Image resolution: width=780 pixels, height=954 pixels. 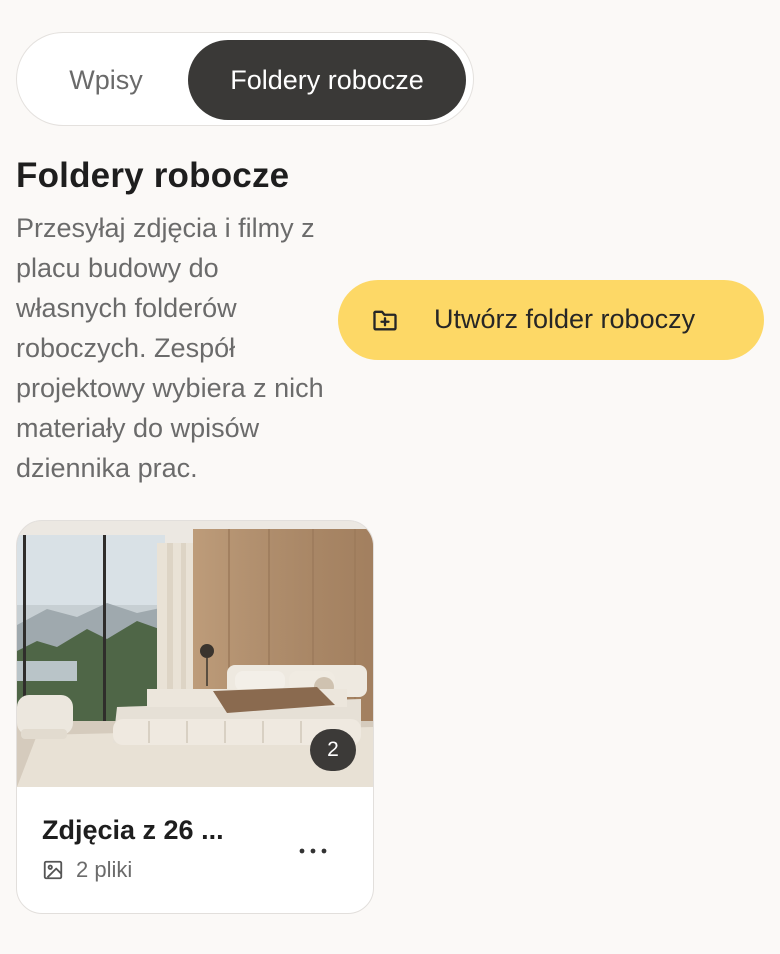 I want to click on folder-file-count: 2 pliki, so click(x=104, y=869).